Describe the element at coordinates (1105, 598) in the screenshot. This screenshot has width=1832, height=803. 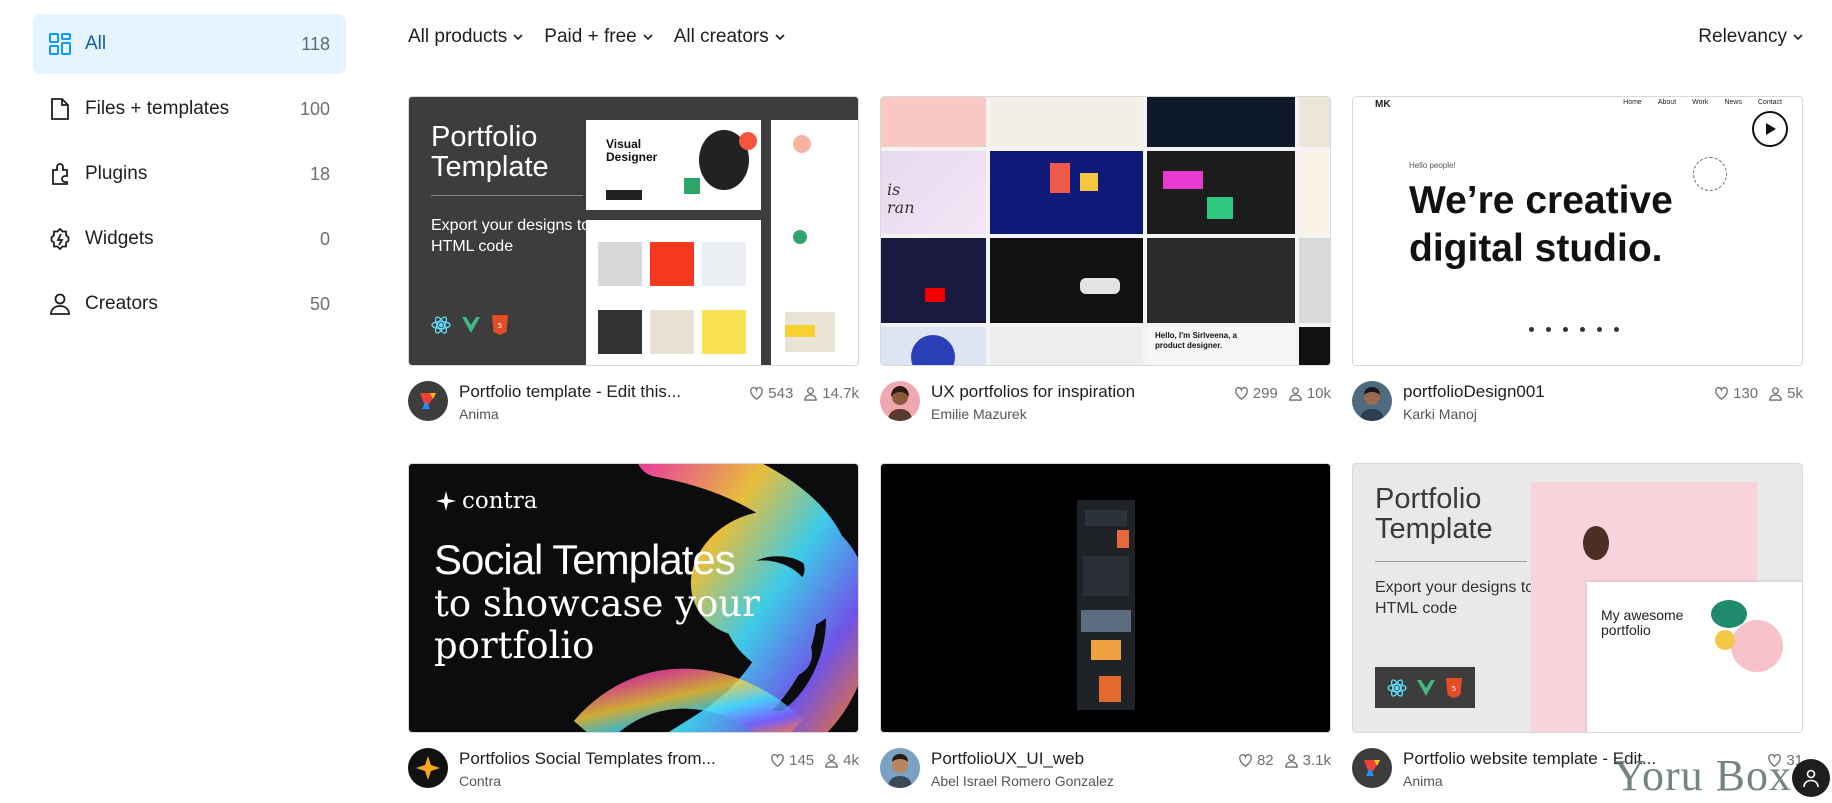
I see `card-thumbnail` at that location.